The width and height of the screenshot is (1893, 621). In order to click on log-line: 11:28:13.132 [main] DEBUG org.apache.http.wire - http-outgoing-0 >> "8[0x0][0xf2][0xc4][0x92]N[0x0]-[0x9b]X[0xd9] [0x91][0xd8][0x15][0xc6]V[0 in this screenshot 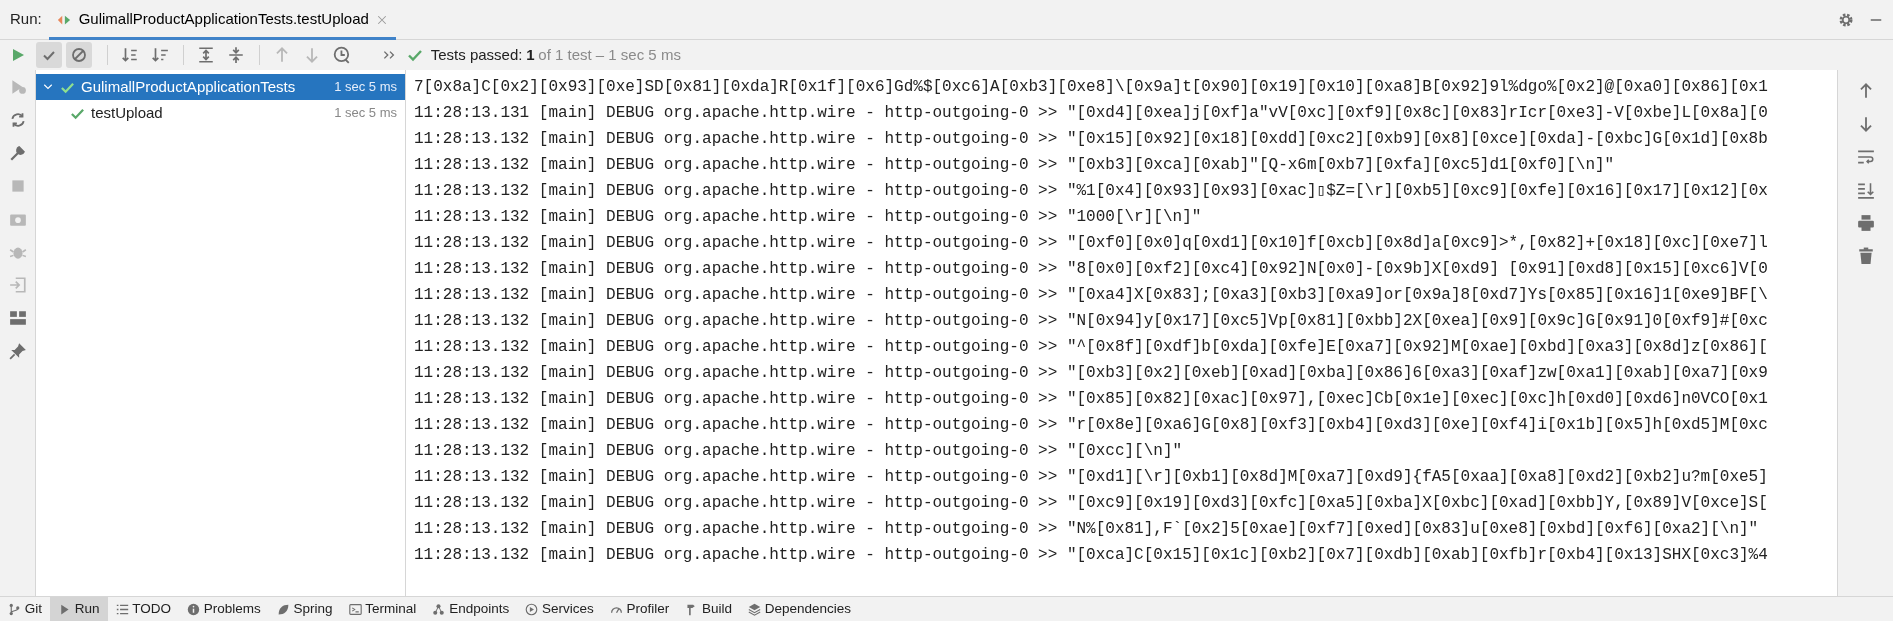, I will do `click(1091, 269)`.